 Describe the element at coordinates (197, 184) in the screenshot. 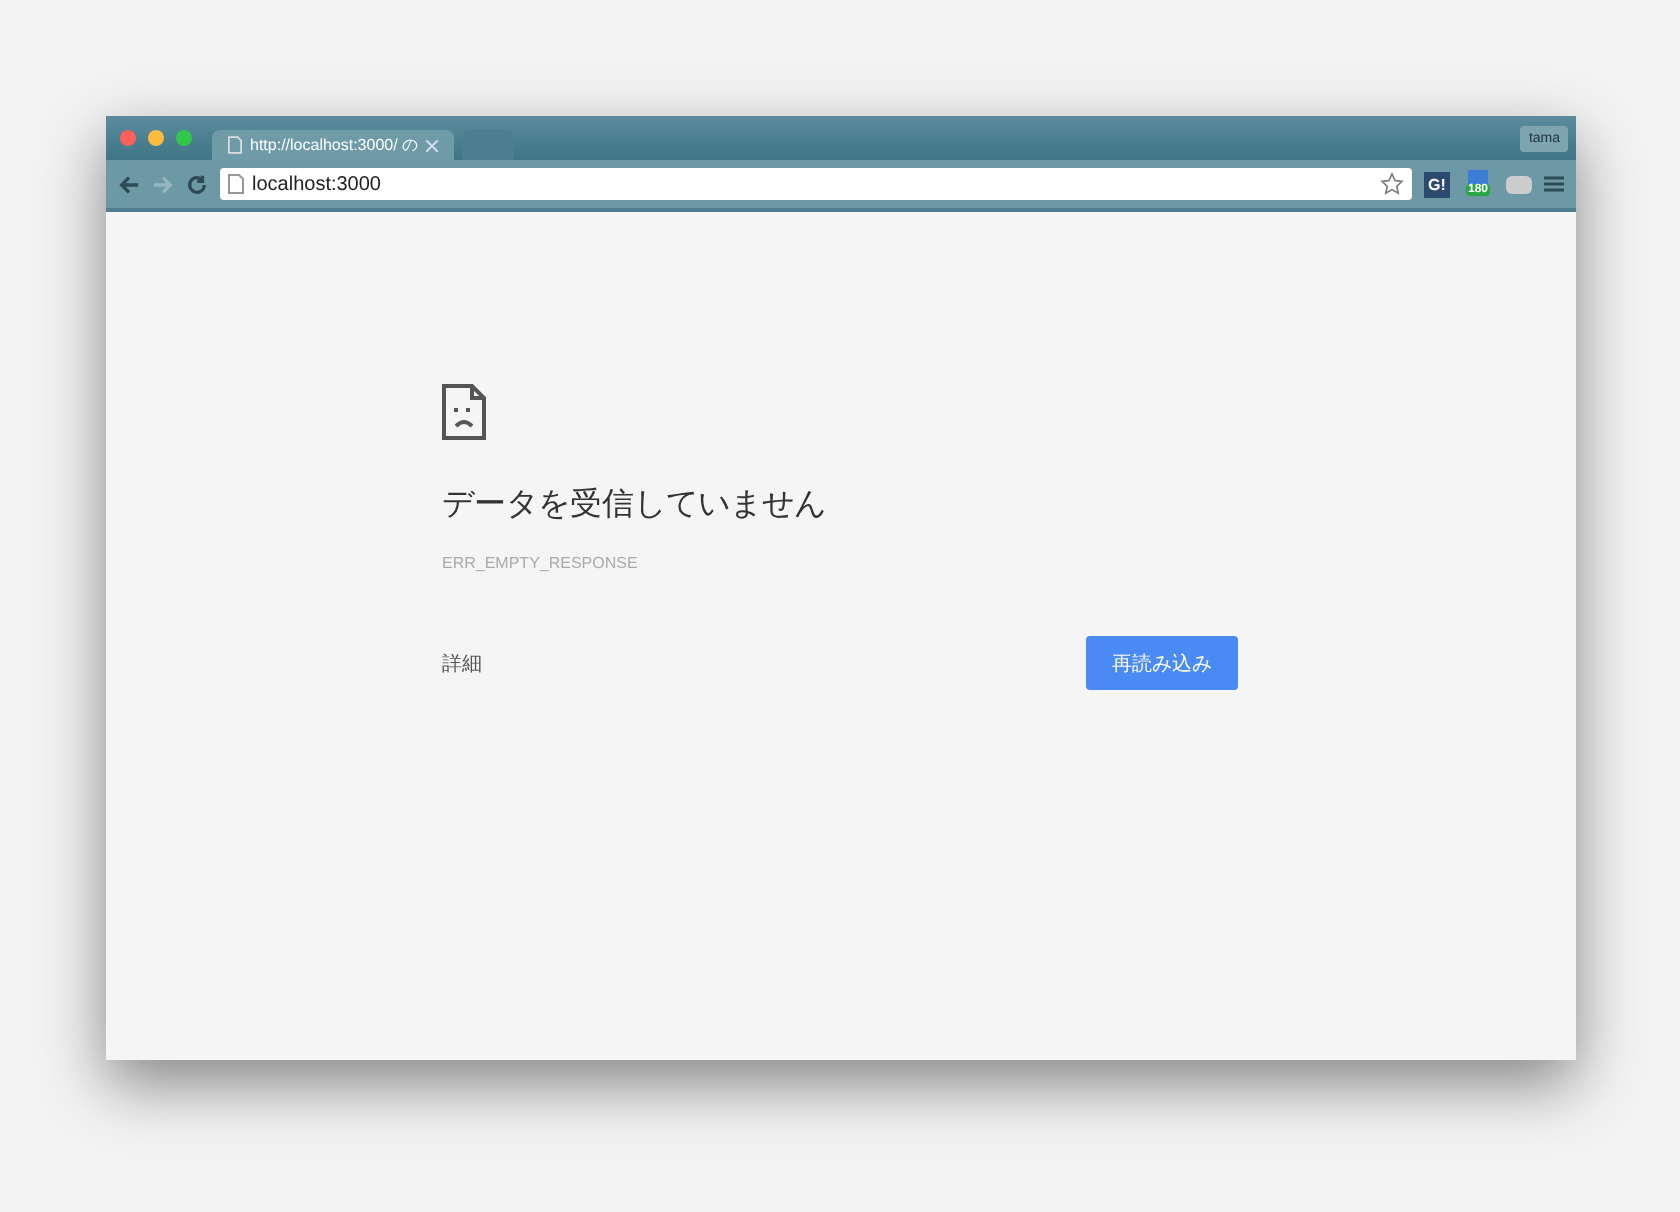

I see `reload-icon` at that location.